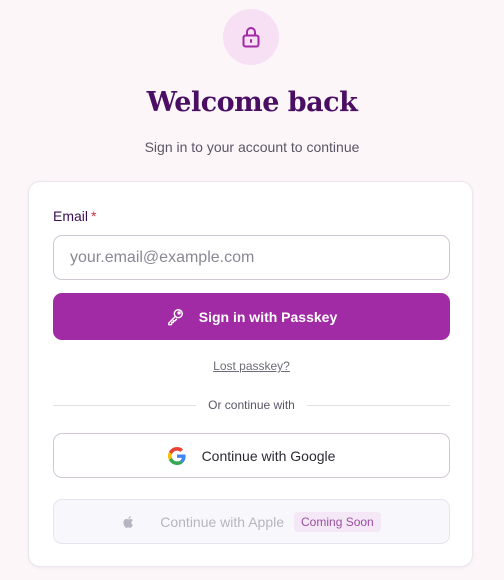 The width and height of the screenshot is (504, 580). What do you see at coordinates (252, 102) in the screenshot?
I see `page-title: Welcome back` at bounding box center [252, 102].